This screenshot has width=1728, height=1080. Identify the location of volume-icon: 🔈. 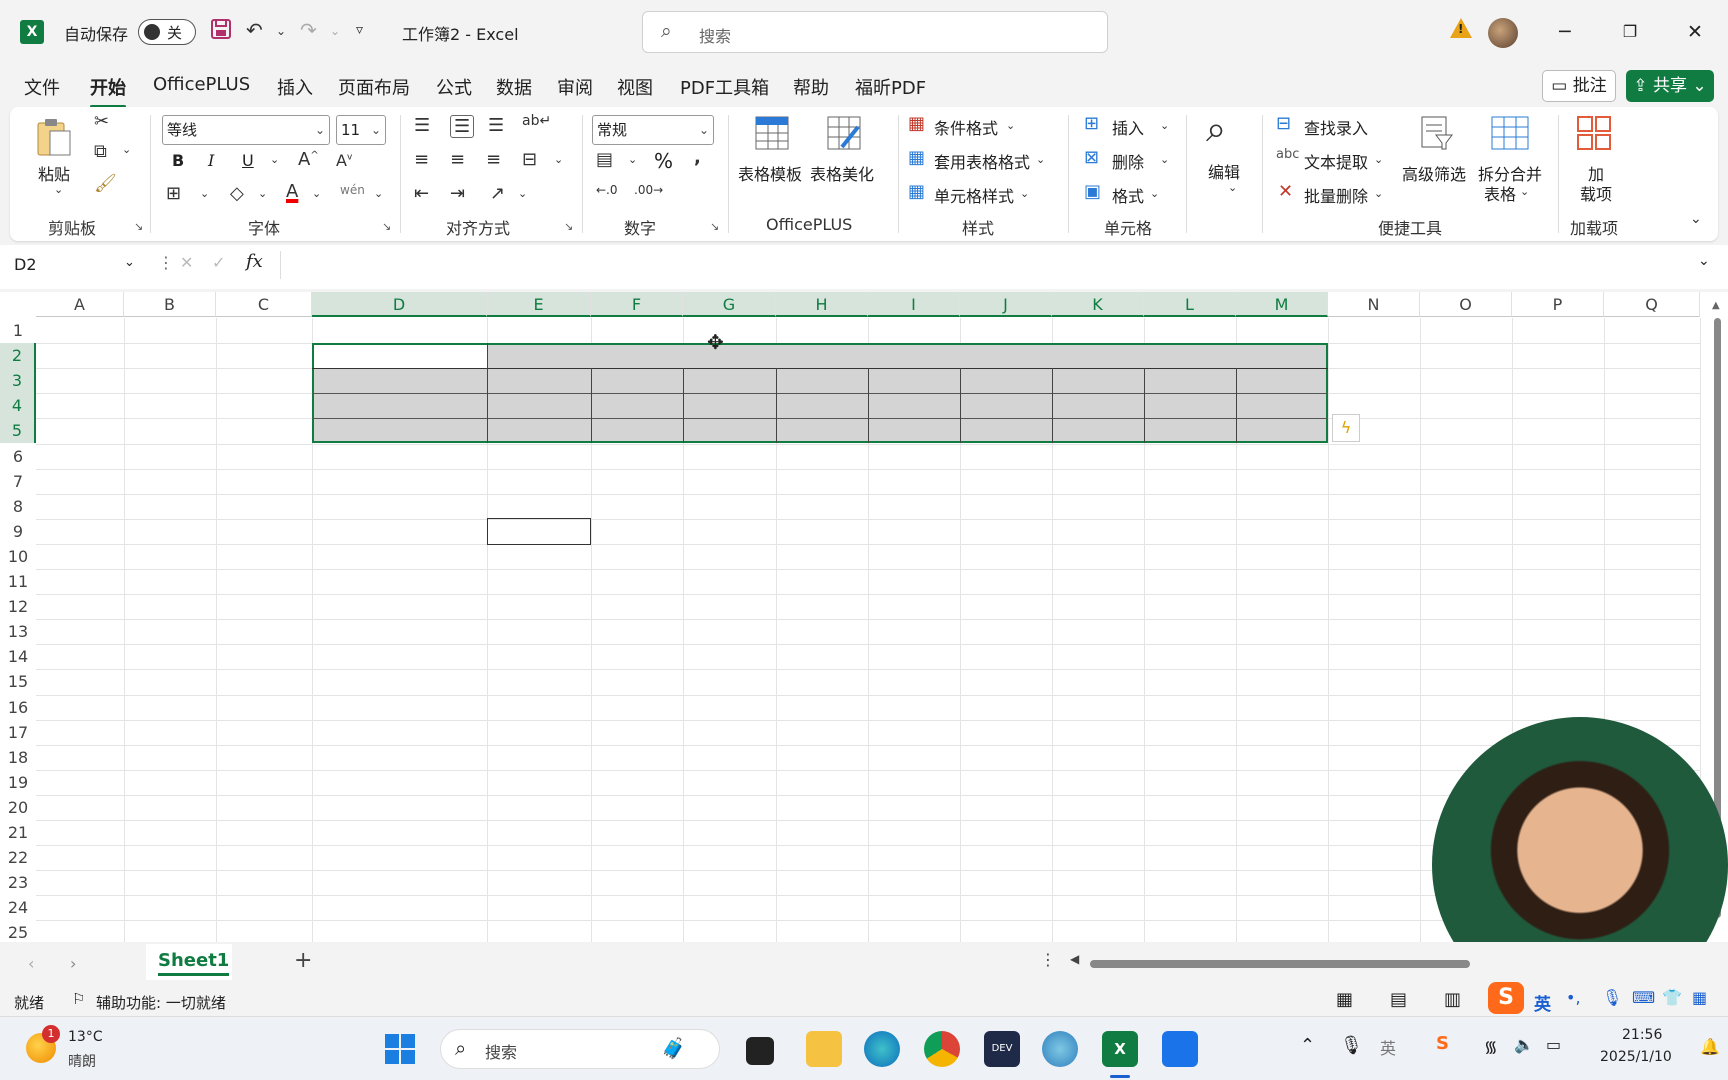
(1524, 1044).